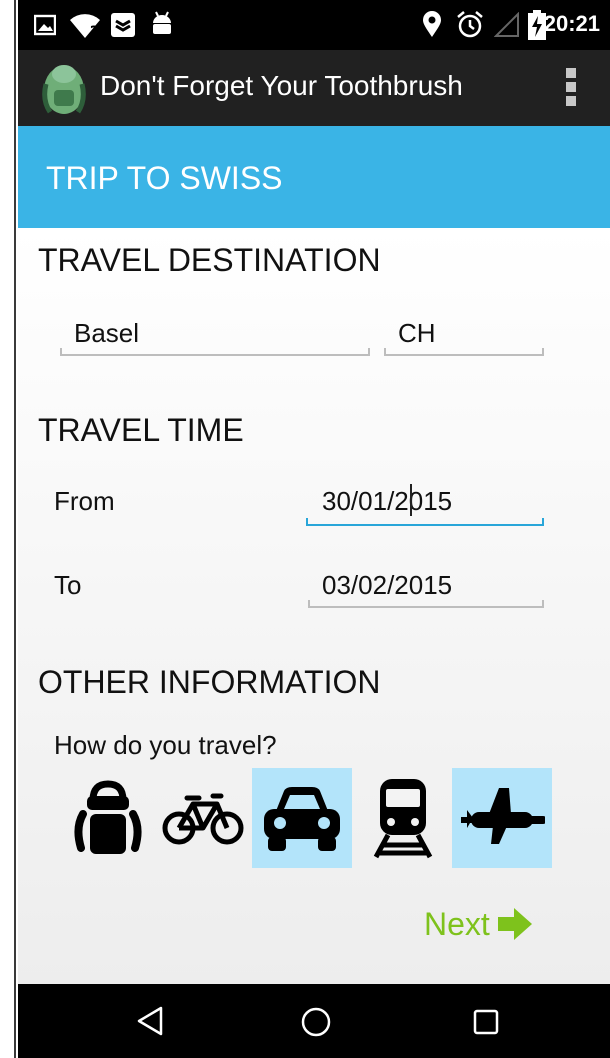 The width and height of the screenshot is (610, 1058). I want to click on next-button: Next, so click(479, 924).